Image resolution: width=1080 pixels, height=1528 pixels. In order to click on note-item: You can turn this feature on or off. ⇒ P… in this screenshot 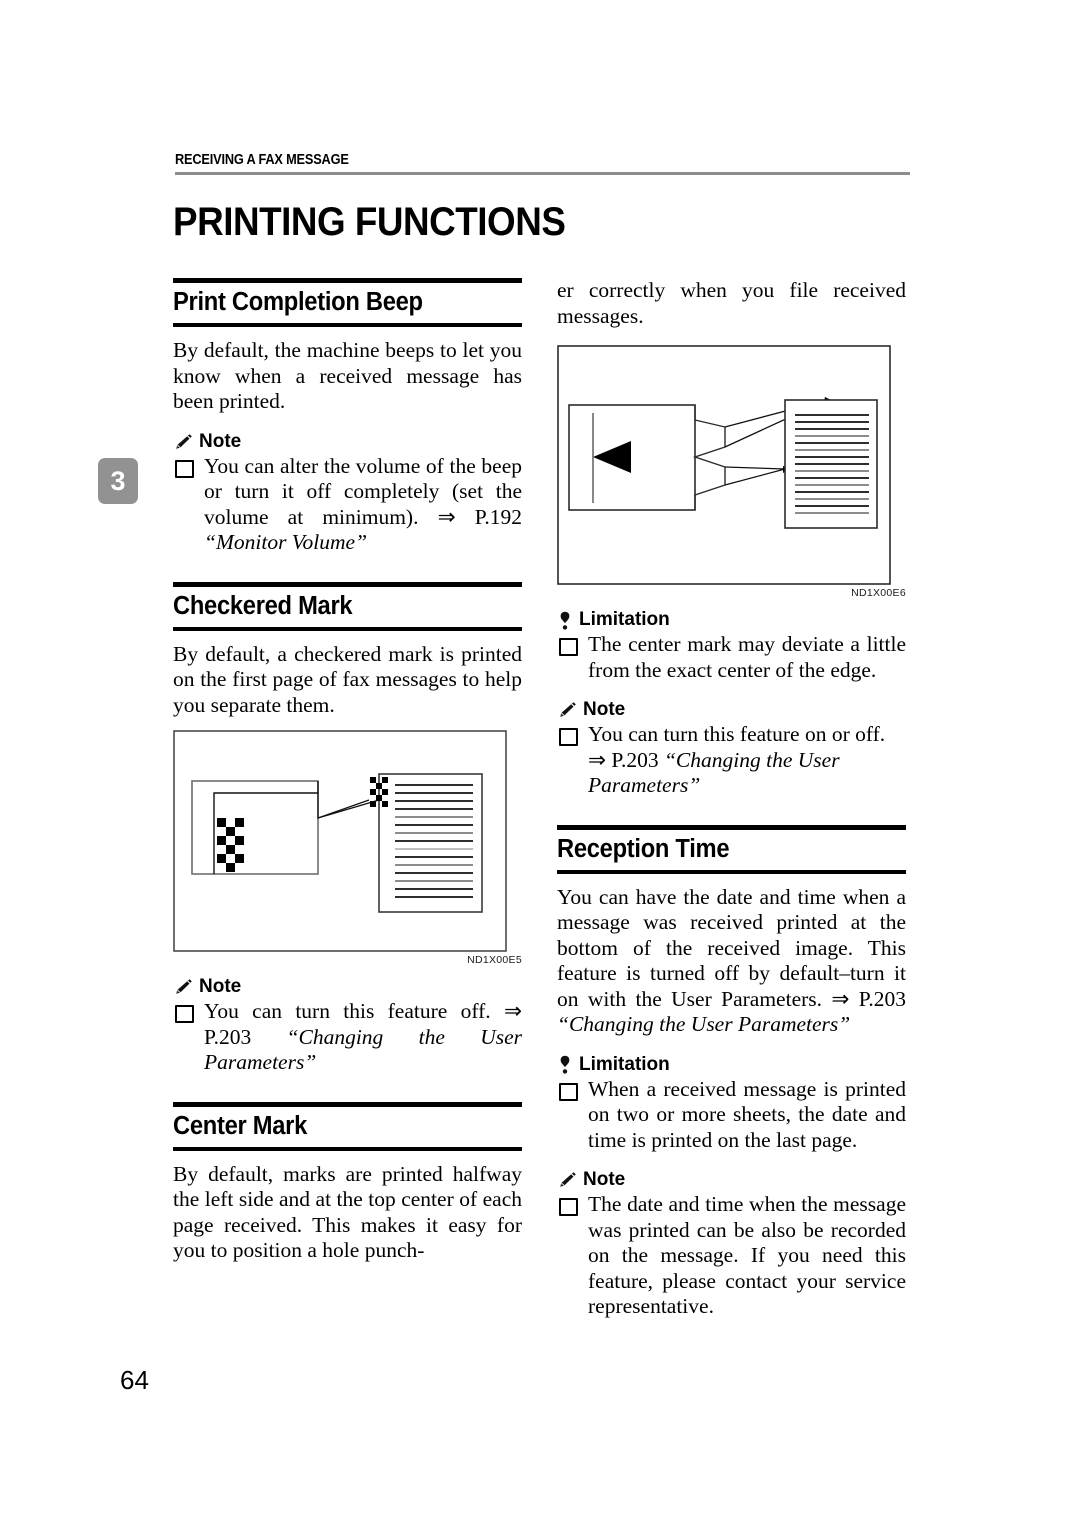, I will do `click(731, 760)`.